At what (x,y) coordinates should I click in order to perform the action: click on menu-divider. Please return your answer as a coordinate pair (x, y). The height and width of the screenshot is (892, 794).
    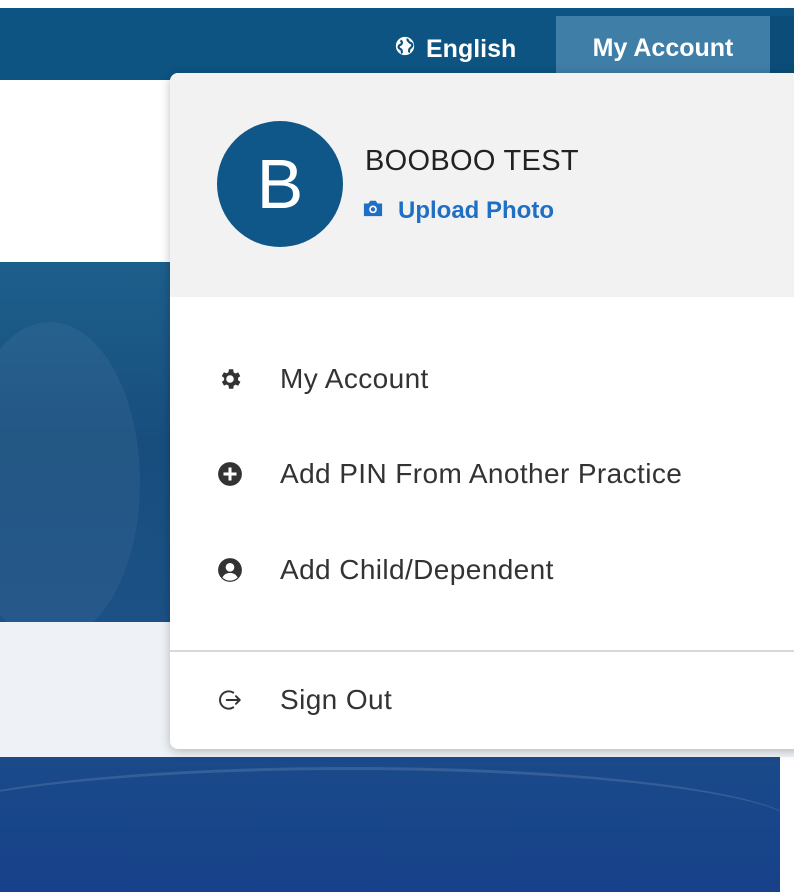
    Looking at the image, I should click on (482, 651).